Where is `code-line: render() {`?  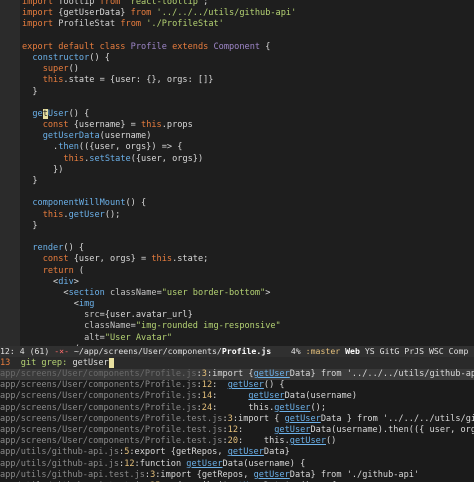
code-line: render() { is located at coordinates (58, 248).